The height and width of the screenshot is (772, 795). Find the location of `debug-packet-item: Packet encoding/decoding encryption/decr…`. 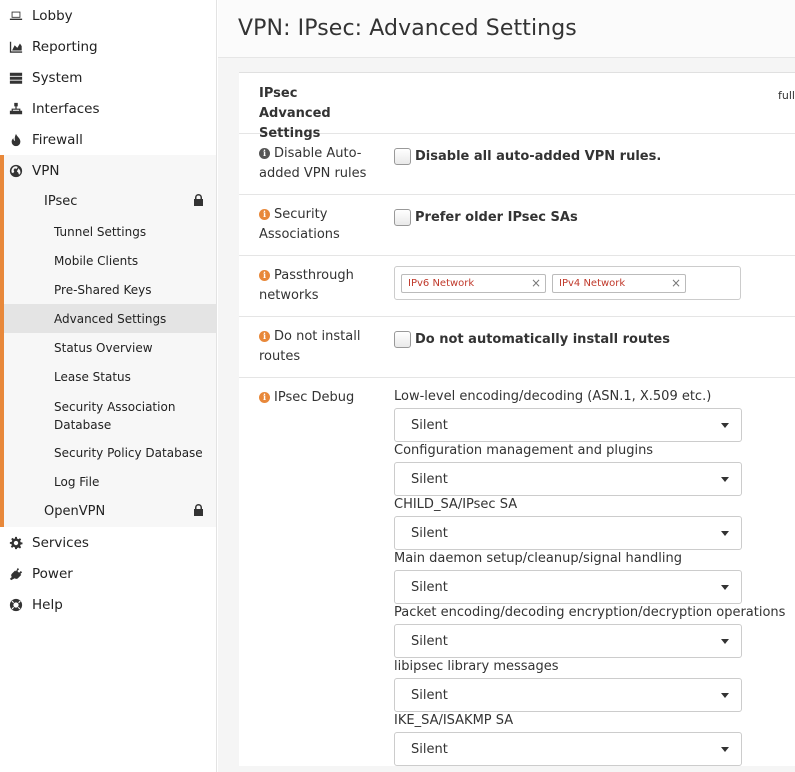

debug-packet-item: Packet encoding/decoding encryption/decr… is located at coordinates (594, 631).